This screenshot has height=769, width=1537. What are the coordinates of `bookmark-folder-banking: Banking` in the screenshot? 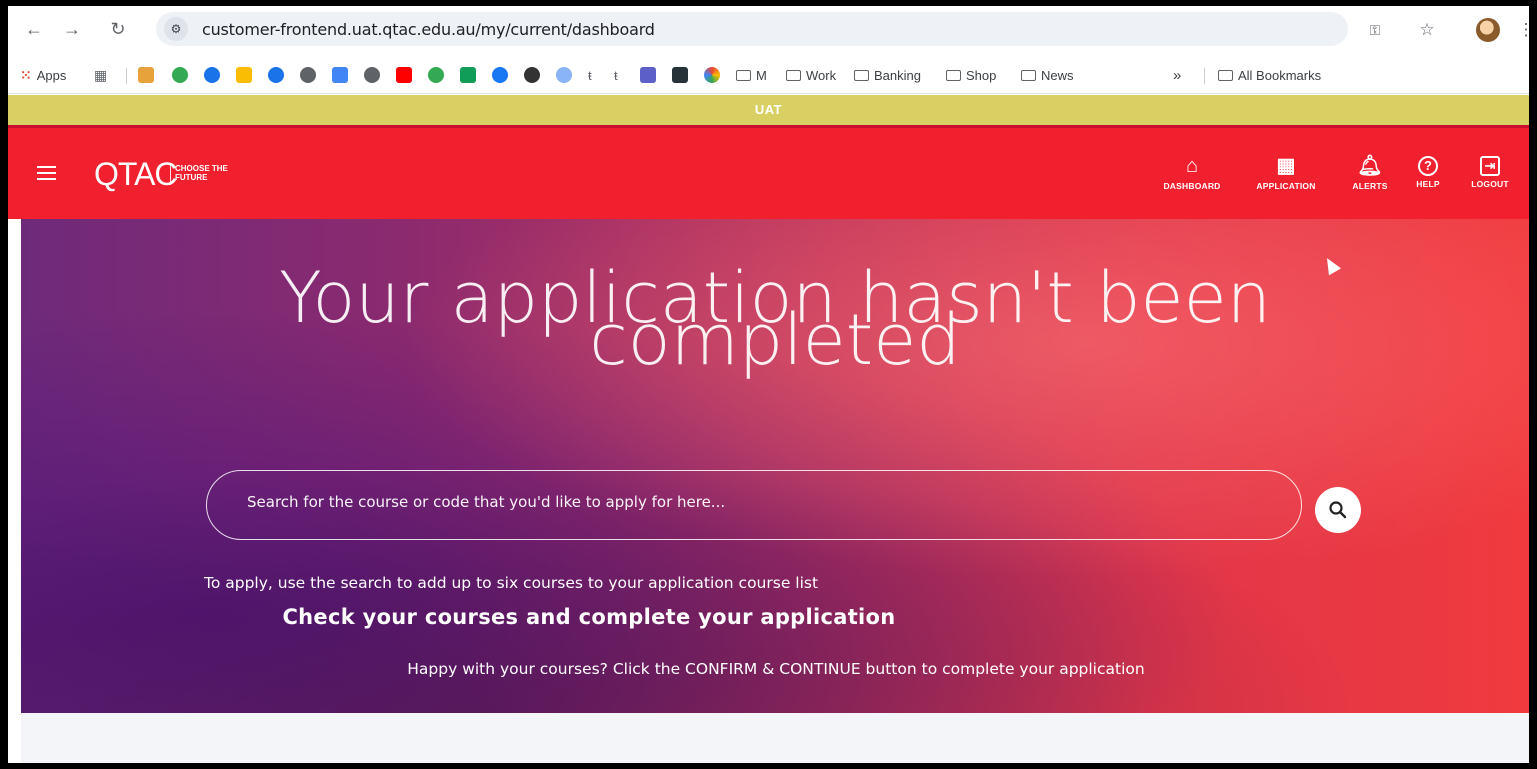 It's located at (887, 75).